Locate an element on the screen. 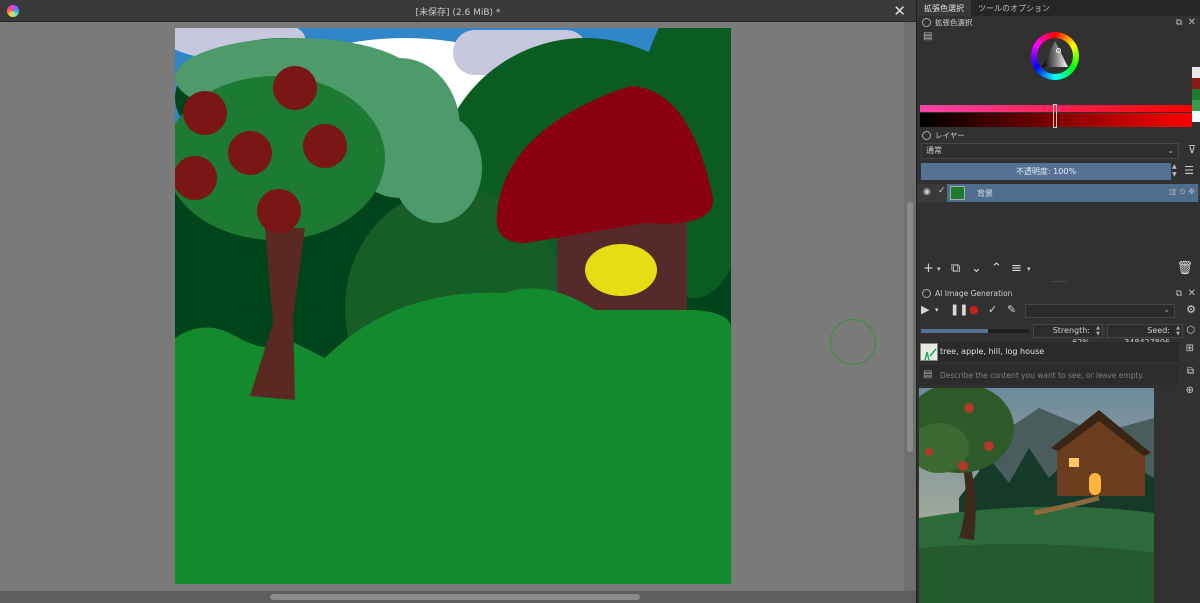 This screenshot has width=1200, height=603. model-cube-icon: ⬡ is located at coordinates (1190, 330).